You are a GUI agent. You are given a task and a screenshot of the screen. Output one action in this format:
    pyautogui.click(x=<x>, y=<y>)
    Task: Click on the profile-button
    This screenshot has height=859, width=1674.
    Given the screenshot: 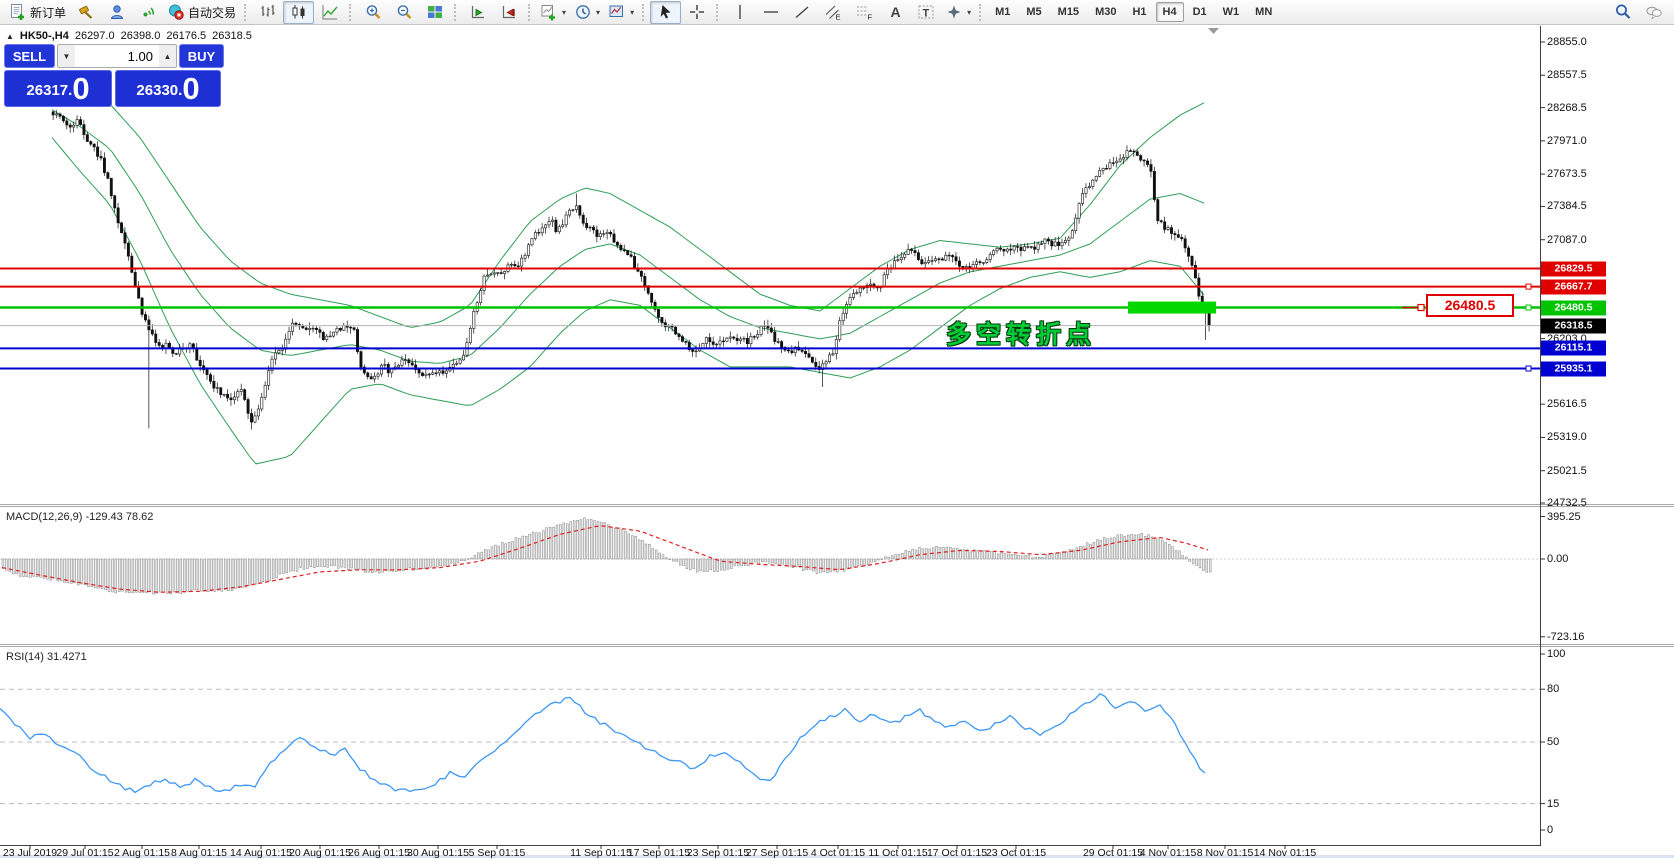 What is the action you would take?
    pyautogui.click(x=116, y=12)
    